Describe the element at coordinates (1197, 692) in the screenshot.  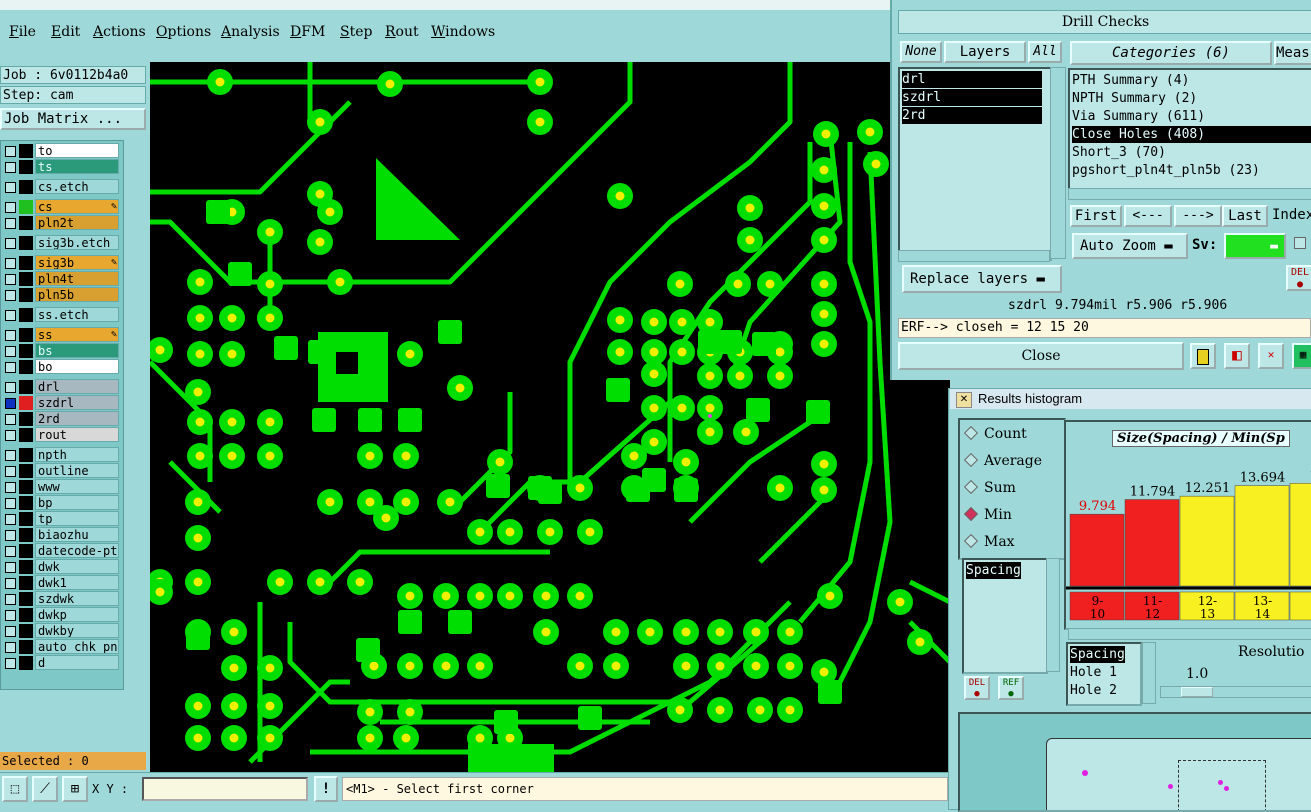
I see `slider-handle` at that location.